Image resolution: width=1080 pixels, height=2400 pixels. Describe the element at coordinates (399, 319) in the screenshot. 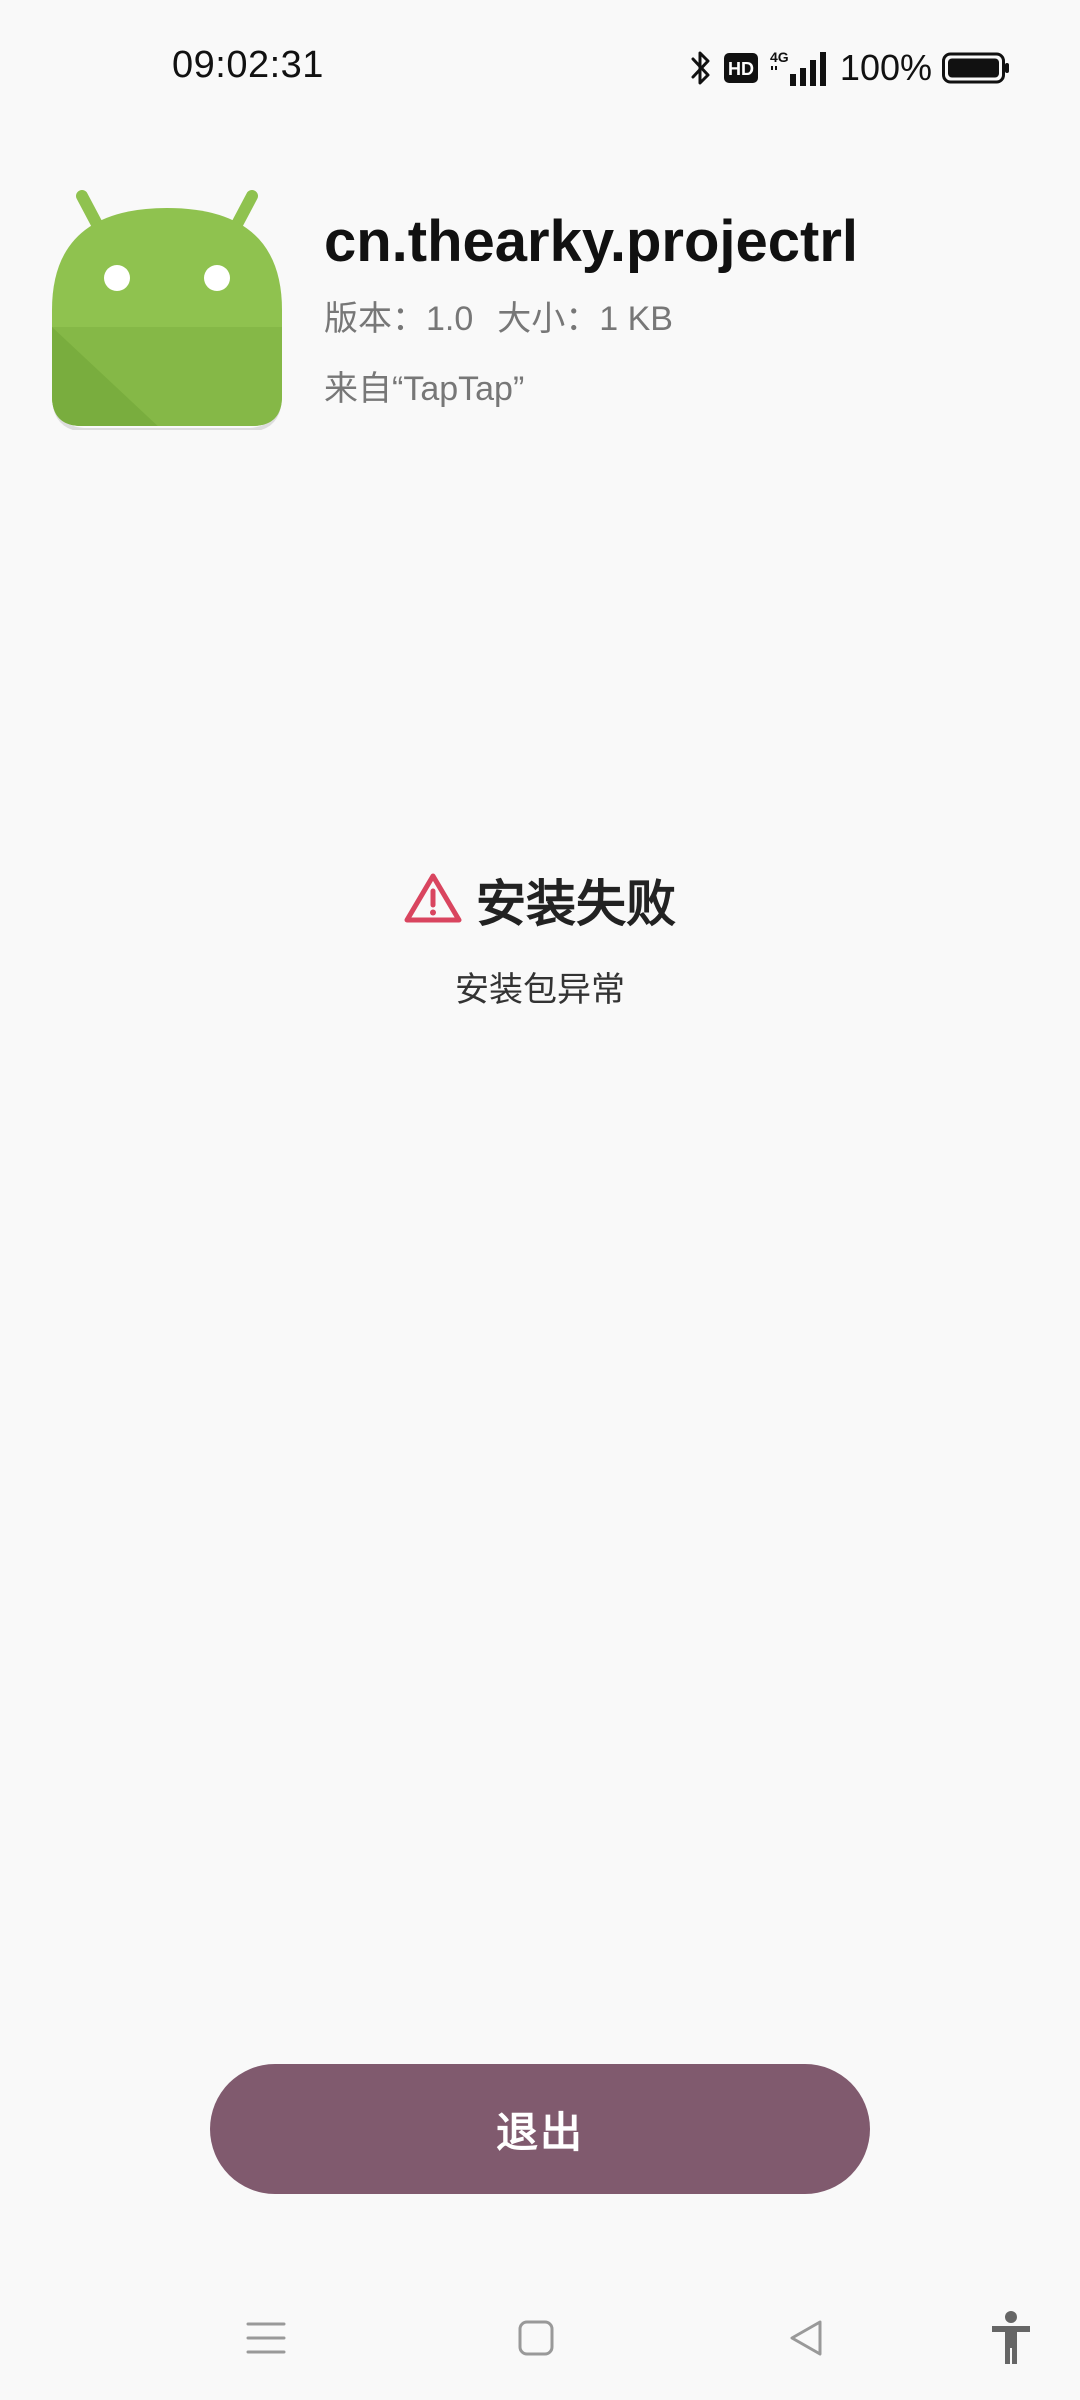

I see `app-version: 版本：1.0` at that location.